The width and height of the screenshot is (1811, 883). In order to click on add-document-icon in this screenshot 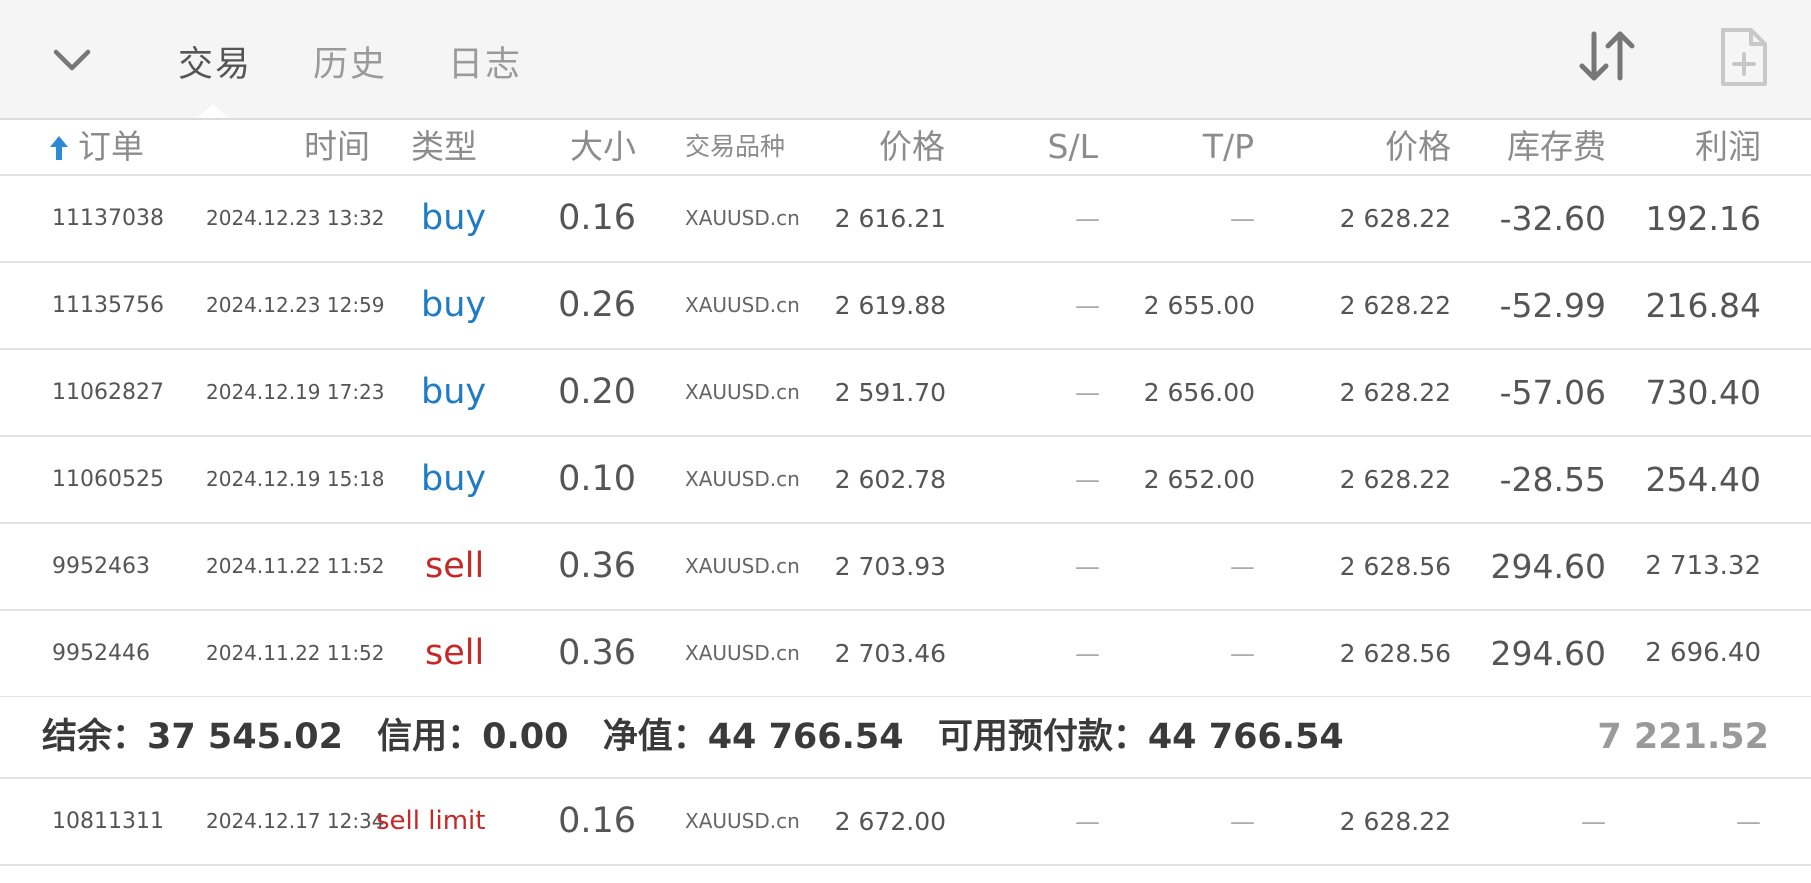, I will do `click(1743, 57)`.